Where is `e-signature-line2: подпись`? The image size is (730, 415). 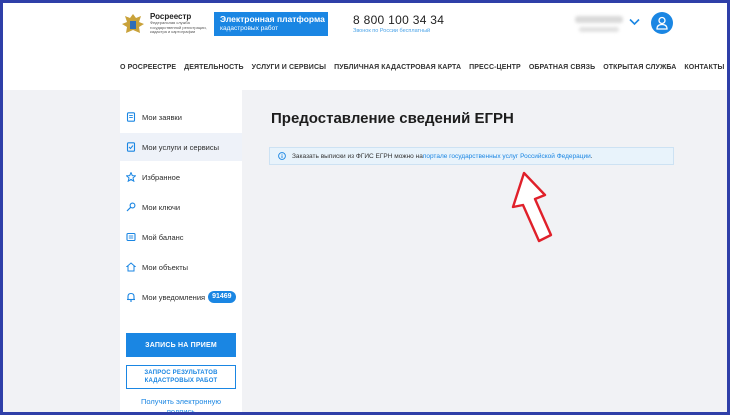
e-signature-line2: подпись is located at coordinates (181, 411).